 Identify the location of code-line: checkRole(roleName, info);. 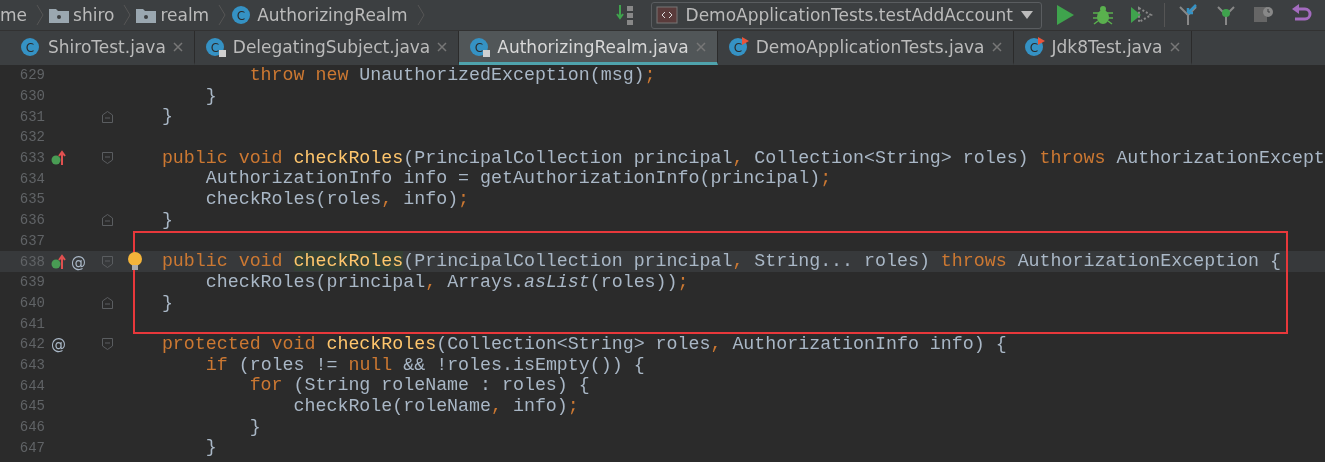
(435, 406).